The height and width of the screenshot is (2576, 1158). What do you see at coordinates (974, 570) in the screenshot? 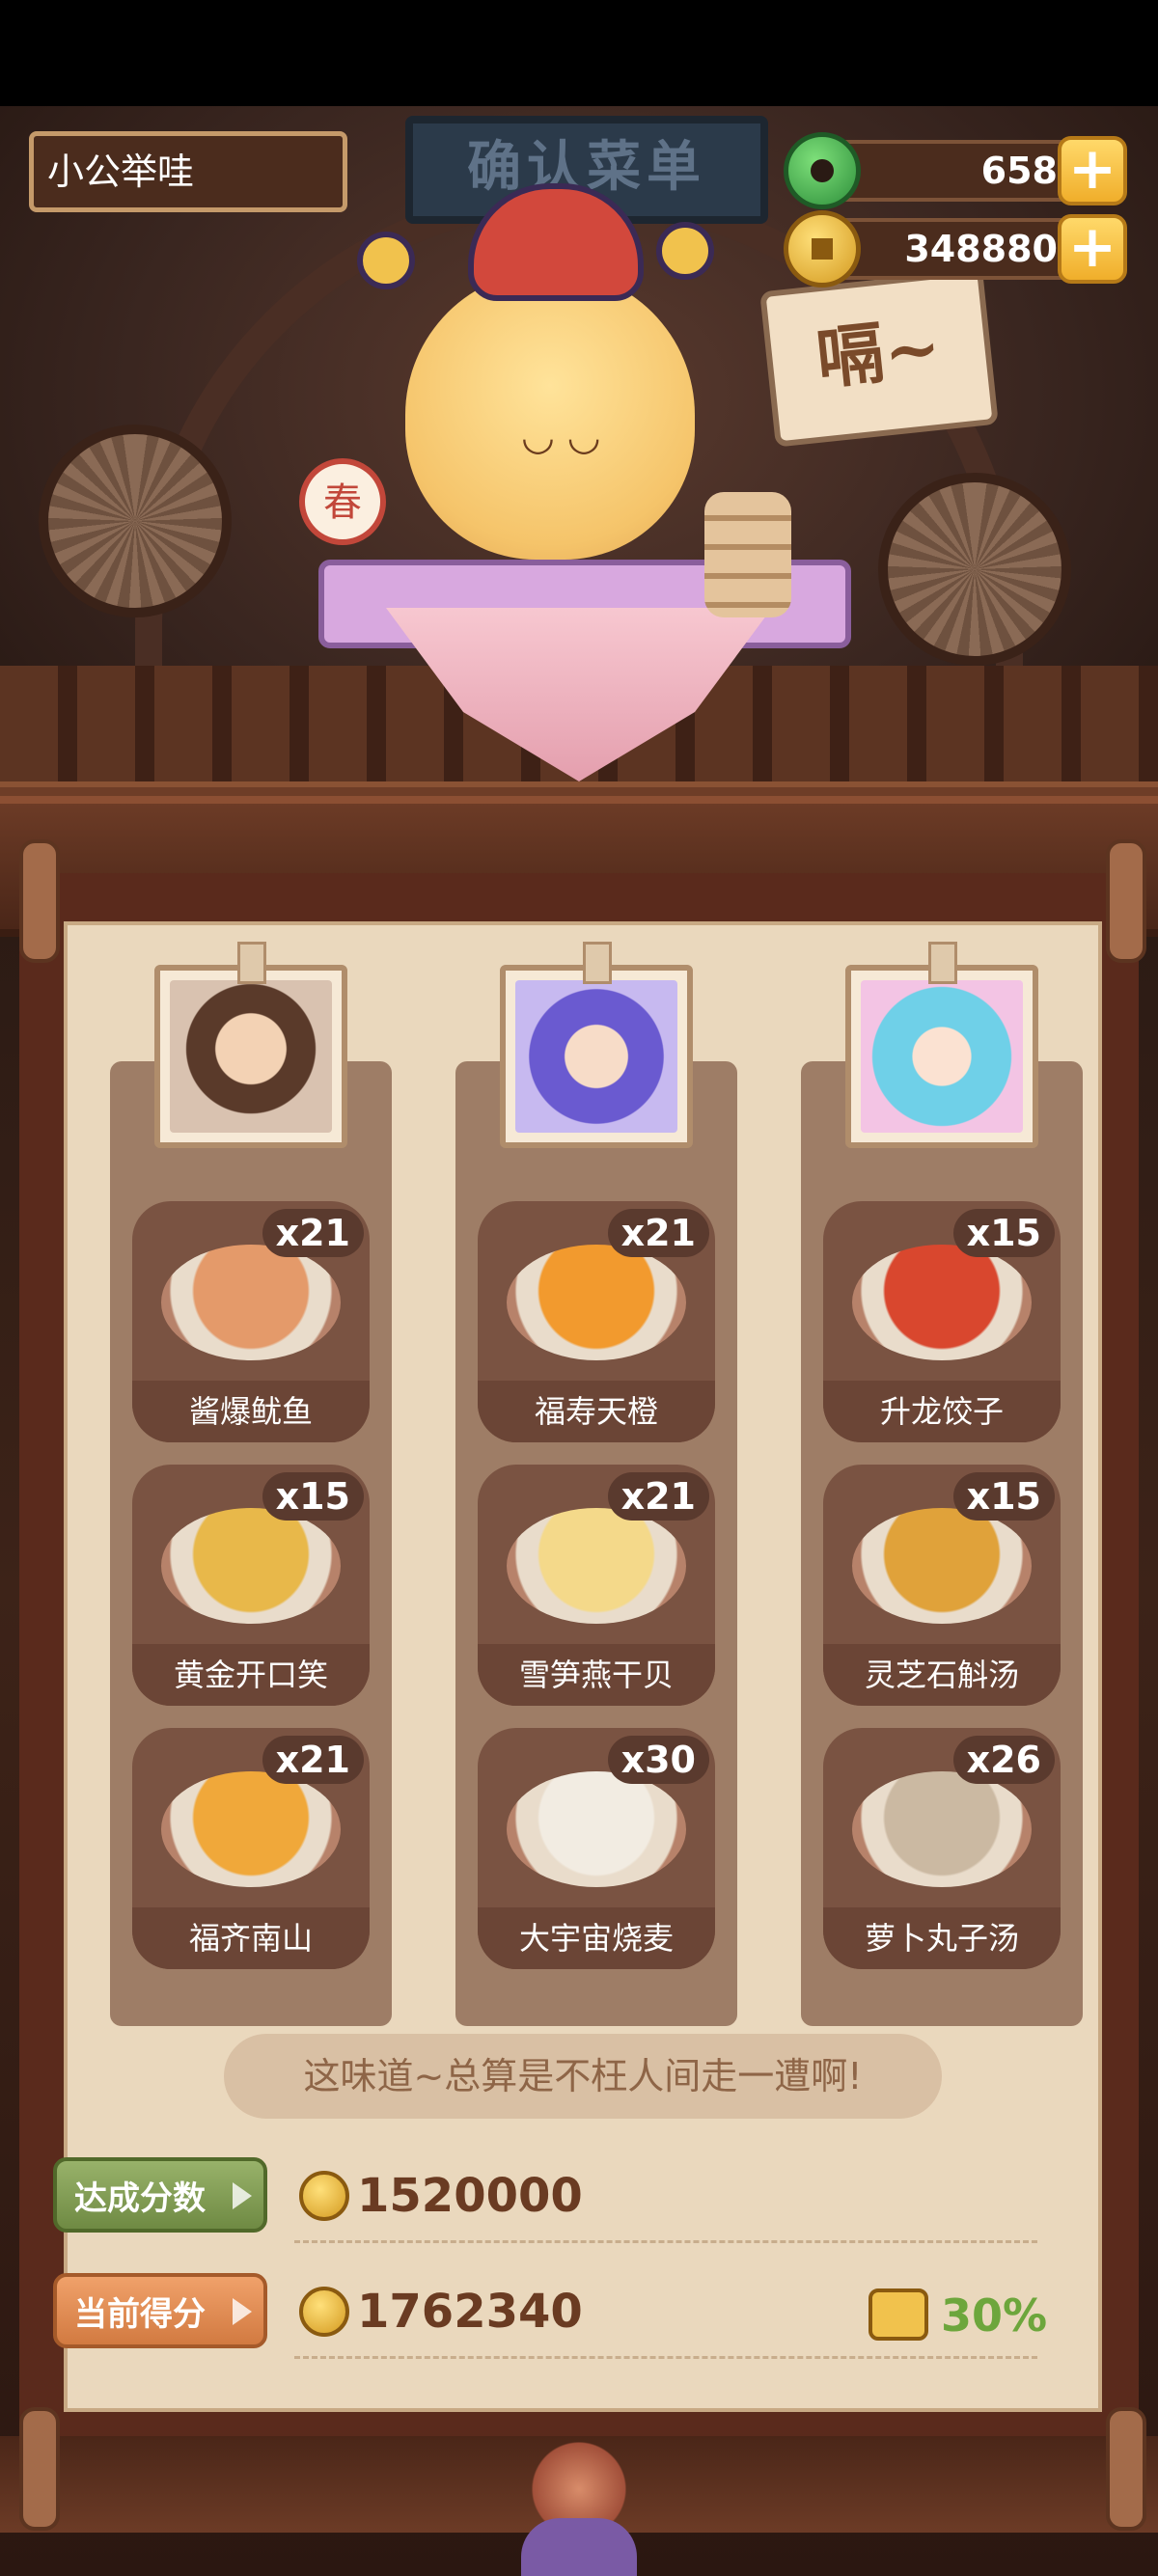
I see `paper-fan-right-icon` at bounding box center [974, 570].